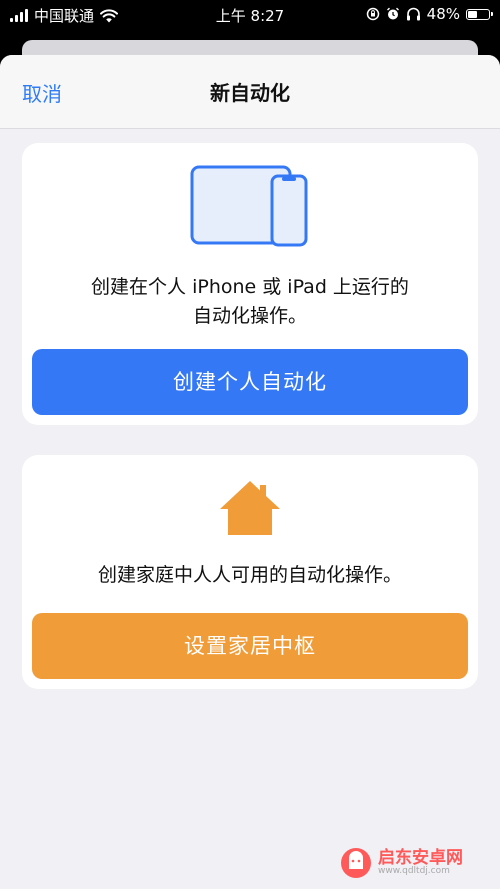 Image resolution: width=500 pixels, height=889 pixels. I want to click on alarm-icon, so click(392, 13).